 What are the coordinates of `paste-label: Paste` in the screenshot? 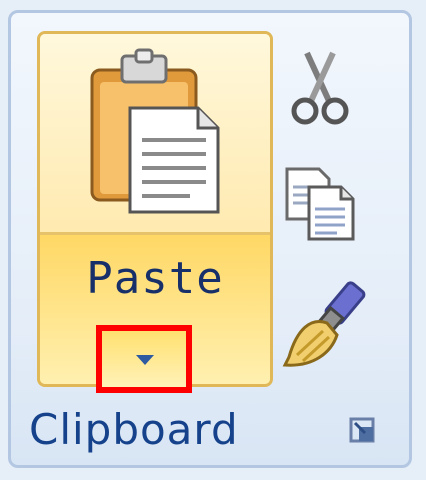 It's located at (155, 278).